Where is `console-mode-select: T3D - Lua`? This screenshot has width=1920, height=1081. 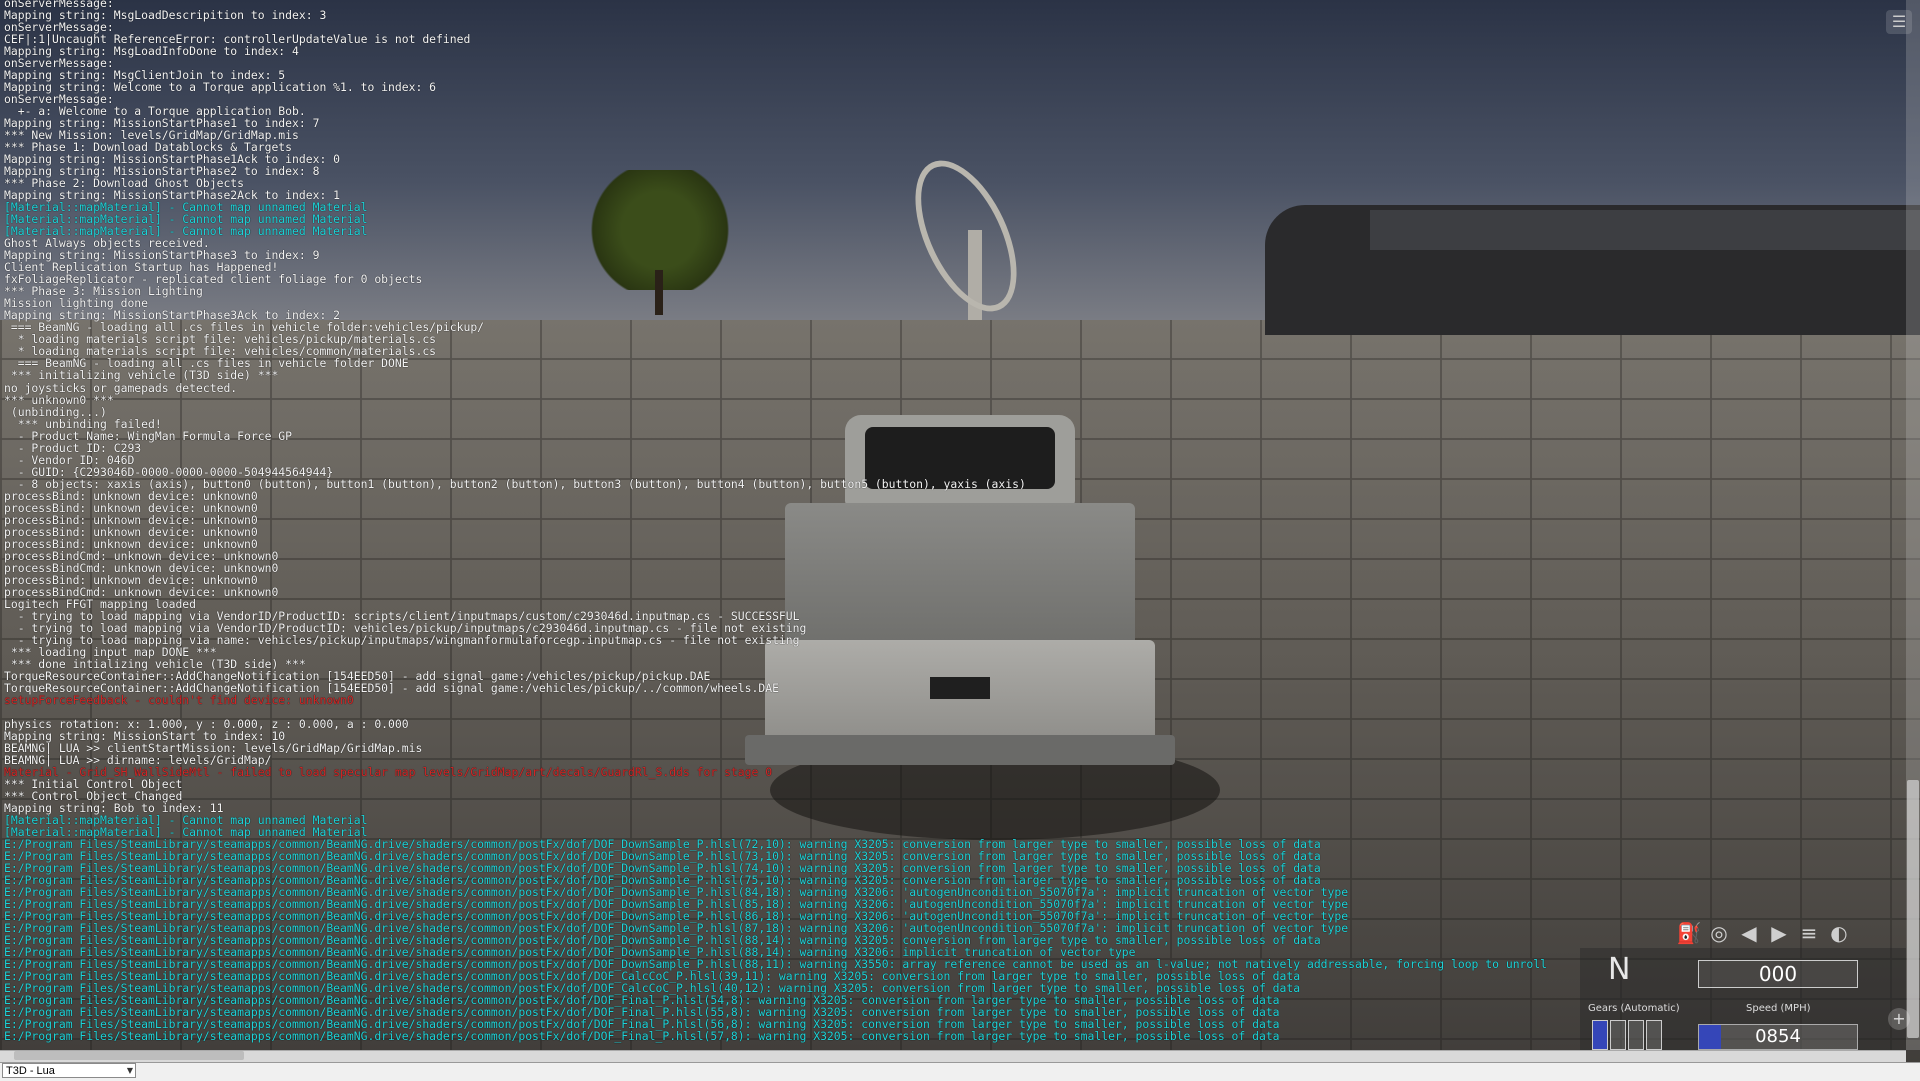 console-mode-select: T3D - Lua is located at coordinates (69, 1070).